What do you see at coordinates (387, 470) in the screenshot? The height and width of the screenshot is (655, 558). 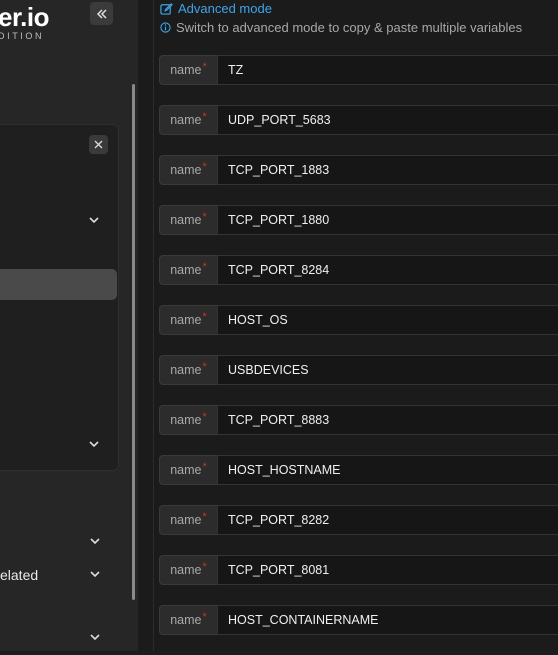 I see `env-var-name-input: HOST_HOSTNAME` at bounding box center [387, 470].